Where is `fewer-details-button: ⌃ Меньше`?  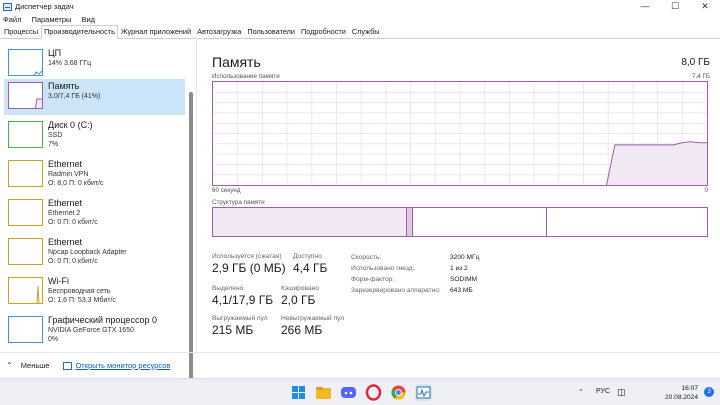
fewer-details-button: ⌃ Меньше is located at coordinates (27, 365).